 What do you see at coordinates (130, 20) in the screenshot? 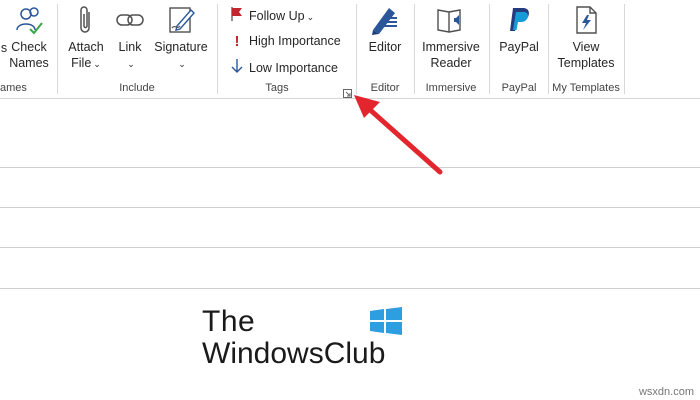
I see `link-icon` at bounding box center [130, 20].